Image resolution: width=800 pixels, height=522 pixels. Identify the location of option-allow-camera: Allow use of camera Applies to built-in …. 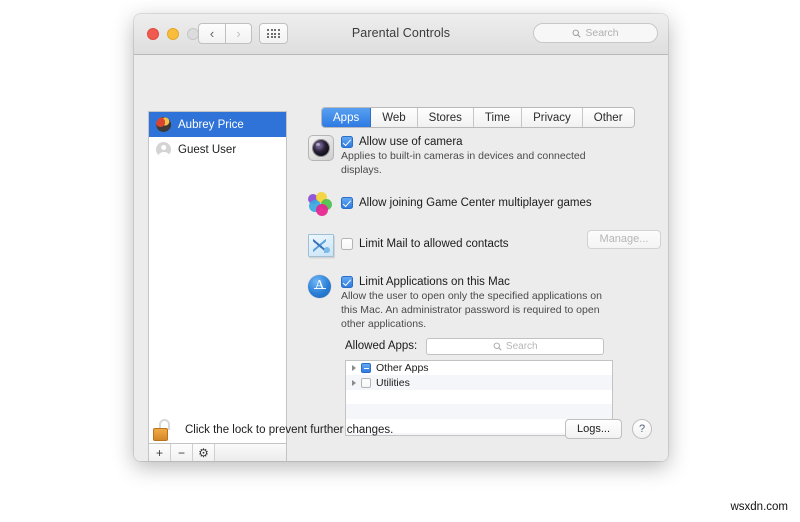
(480, 156).